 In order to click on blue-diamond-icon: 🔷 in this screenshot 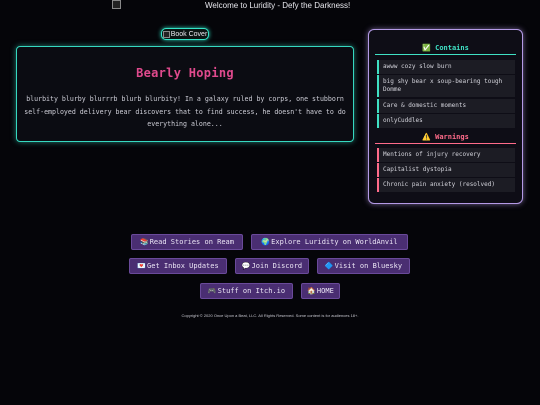, I will do `click(329, 266)`.